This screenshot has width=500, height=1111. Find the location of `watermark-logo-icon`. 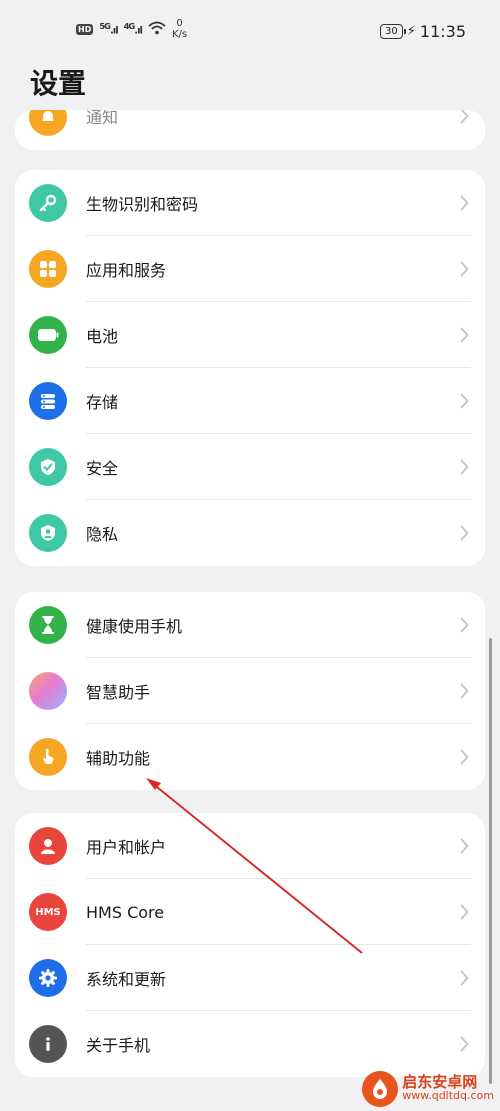

watermark-logo-icon is located at coordinates (380, 1089).